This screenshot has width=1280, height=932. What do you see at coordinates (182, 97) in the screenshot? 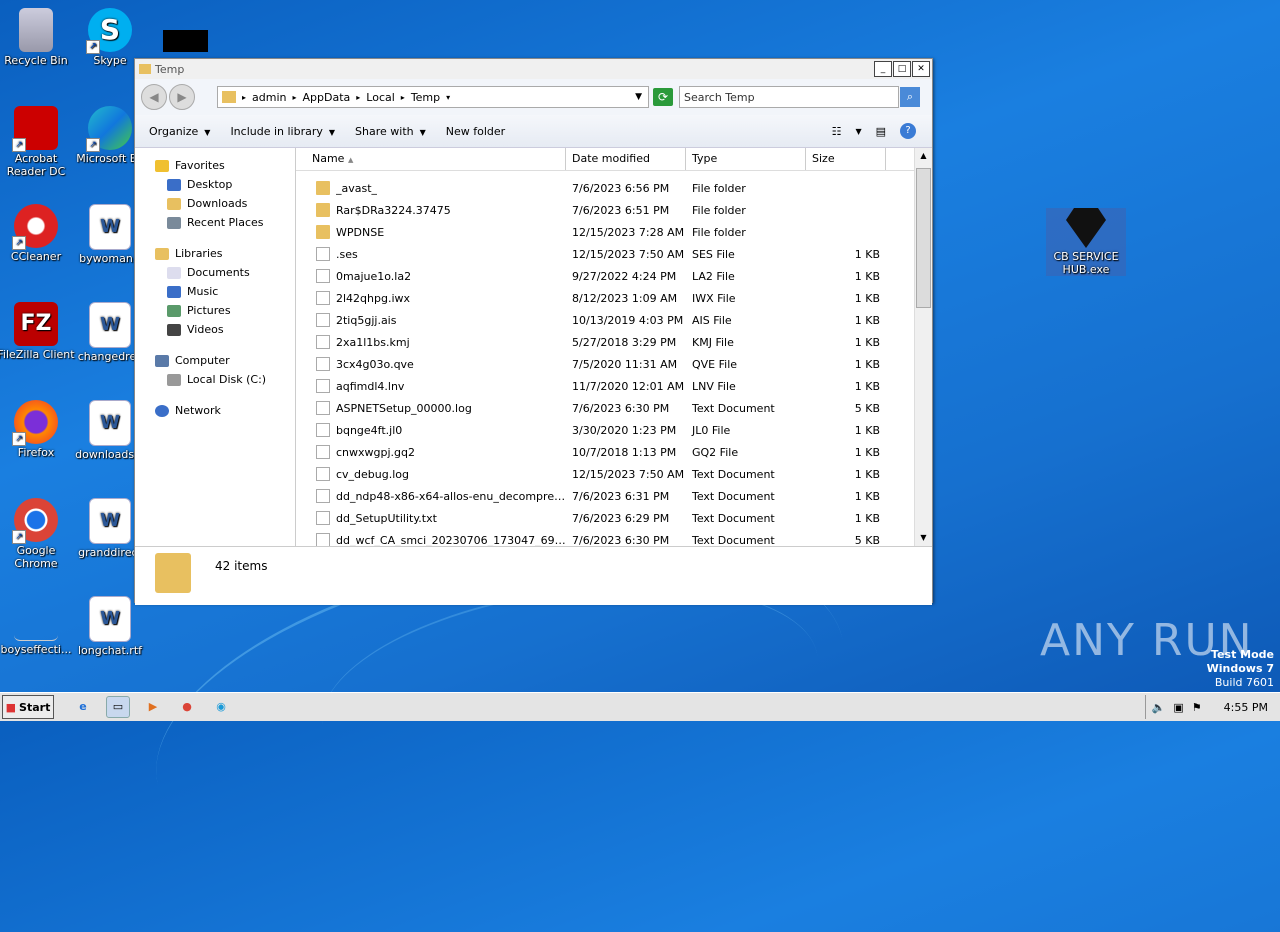
I see `forward-button: ▶` at bounding box center [182, 97].